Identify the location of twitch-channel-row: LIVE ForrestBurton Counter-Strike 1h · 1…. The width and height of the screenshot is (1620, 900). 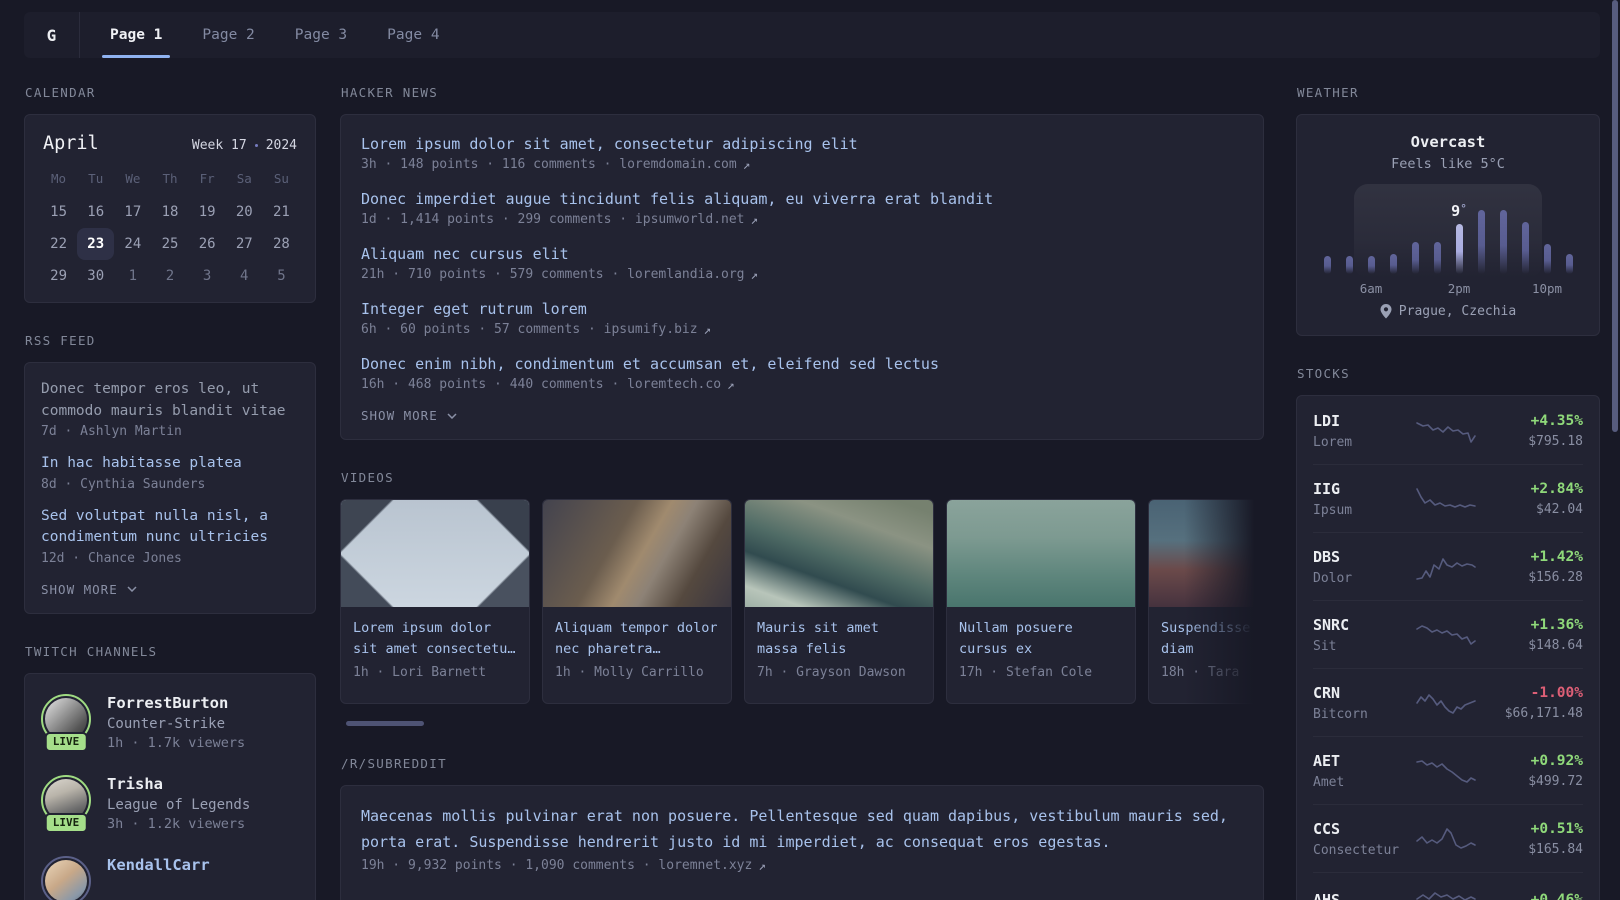
(170, 722).